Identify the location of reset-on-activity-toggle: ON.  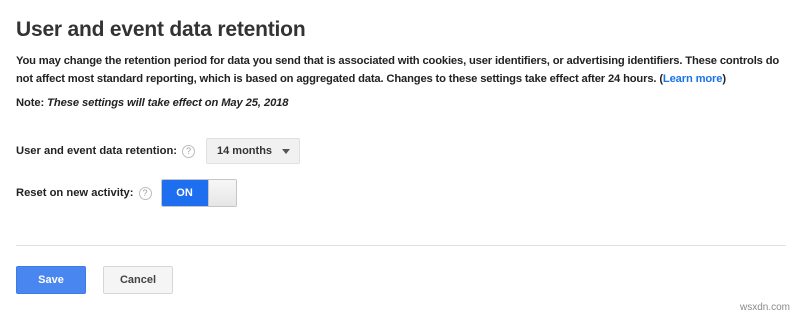
(198, 193).